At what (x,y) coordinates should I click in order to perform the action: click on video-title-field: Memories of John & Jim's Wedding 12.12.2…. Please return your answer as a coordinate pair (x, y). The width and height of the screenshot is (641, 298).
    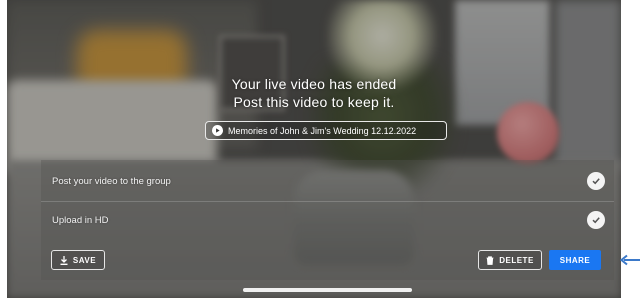
    Looking at the image, I should click on (326, 130).